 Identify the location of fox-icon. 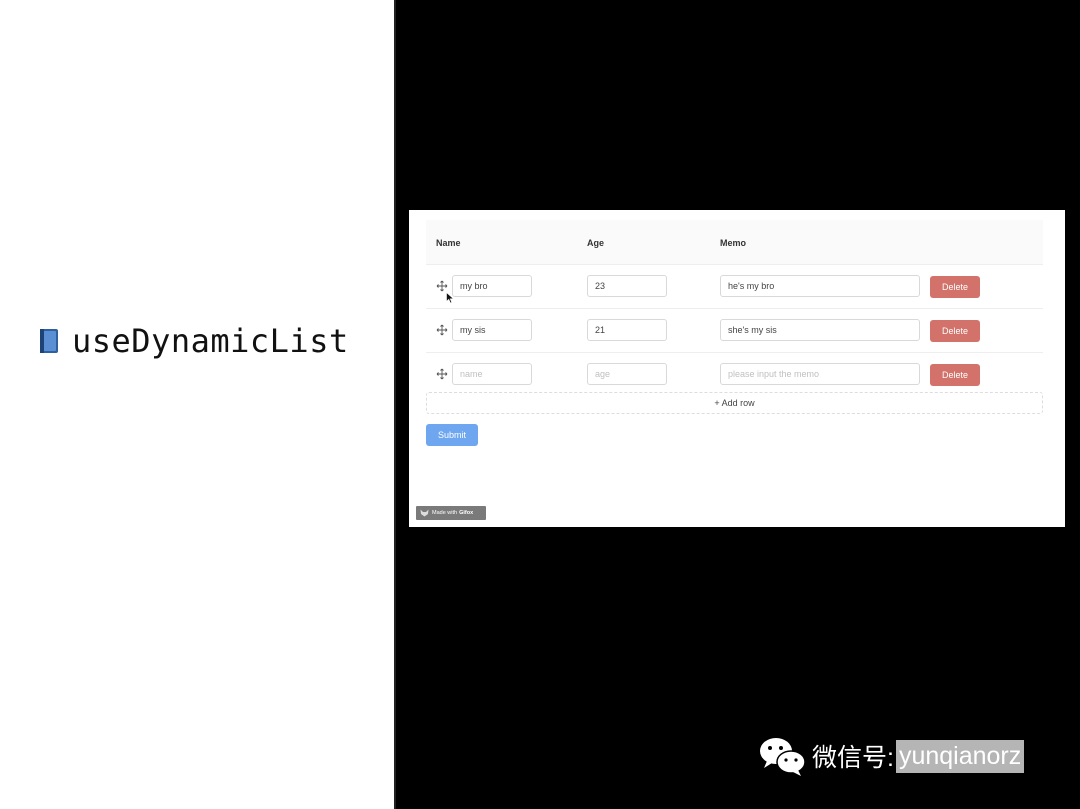
(424, 513).